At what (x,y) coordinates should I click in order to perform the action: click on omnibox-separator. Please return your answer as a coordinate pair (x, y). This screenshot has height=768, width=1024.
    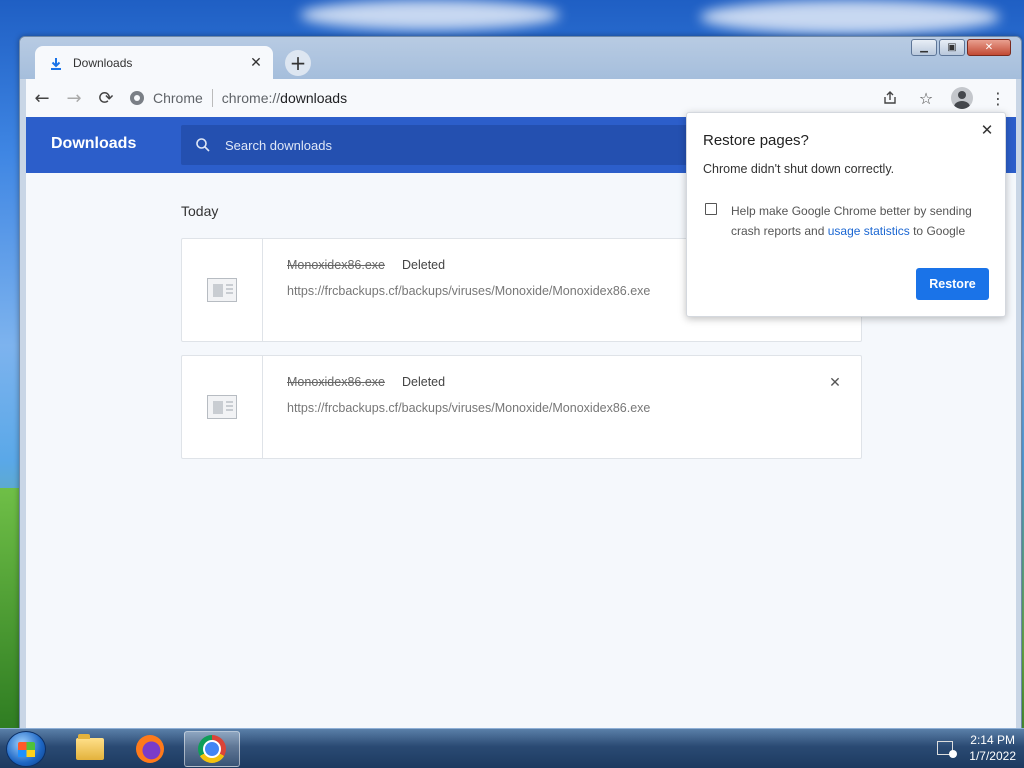
    Looking at the image, I should click on (212, 98).